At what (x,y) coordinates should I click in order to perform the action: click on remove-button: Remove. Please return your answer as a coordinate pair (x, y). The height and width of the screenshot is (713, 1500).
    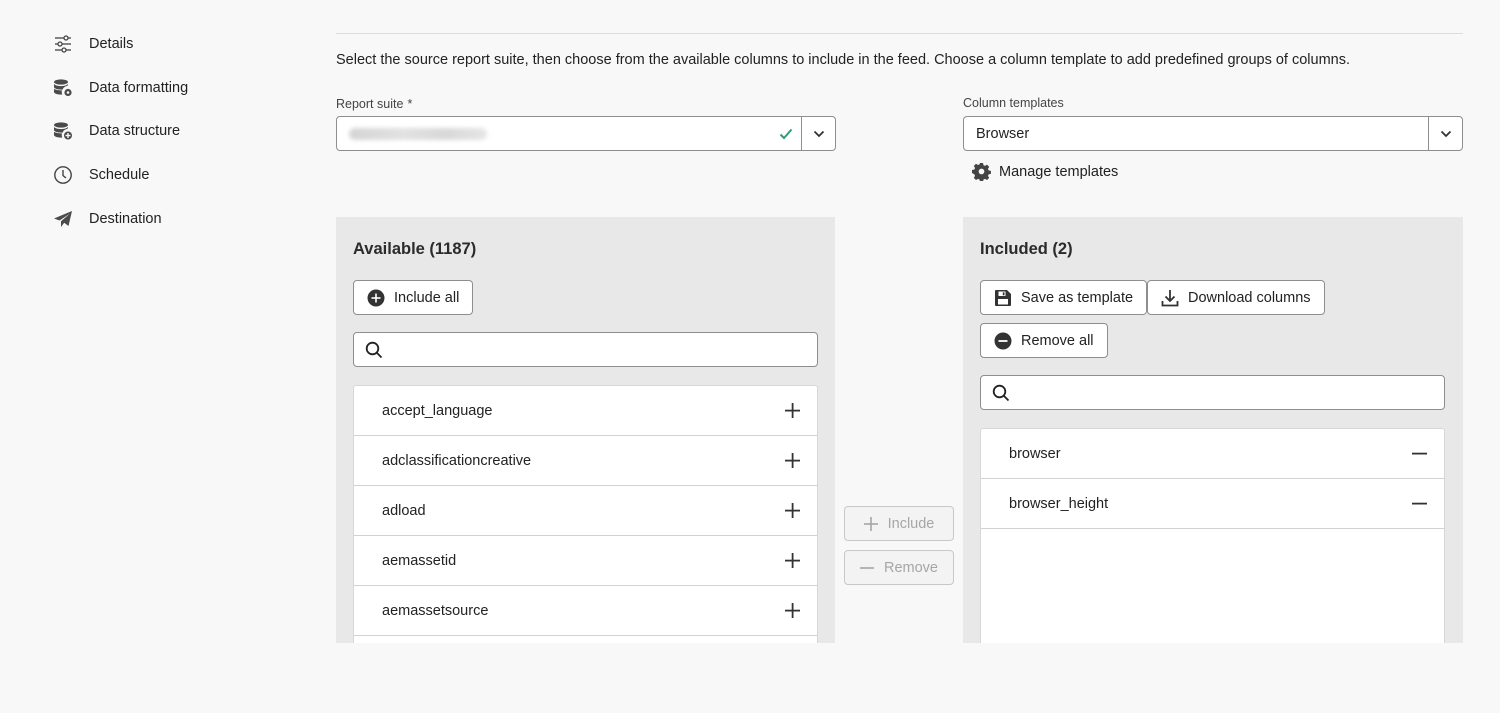
    Looking at the image, I should click on (899, 567).